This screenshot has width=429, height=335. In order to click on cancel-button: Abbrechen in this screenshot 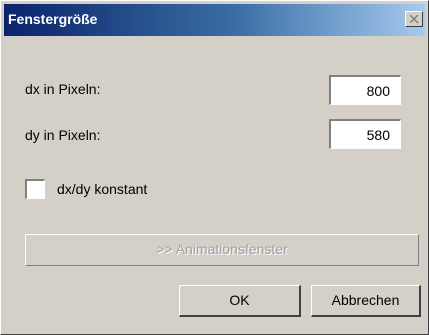, I will do `click(366, 301)`.